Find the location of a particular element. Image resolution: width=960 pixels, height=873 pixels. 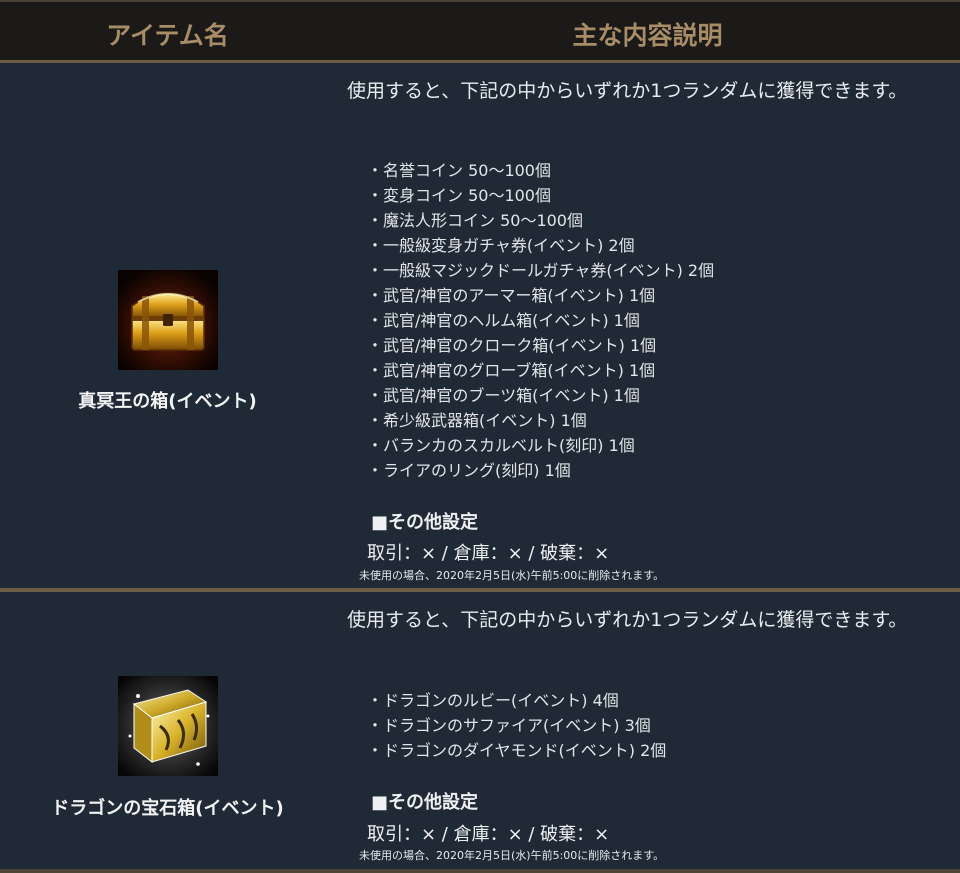

item-name: ドラゴンの宝石箱(イベント) is located at coordinates (167, 808).